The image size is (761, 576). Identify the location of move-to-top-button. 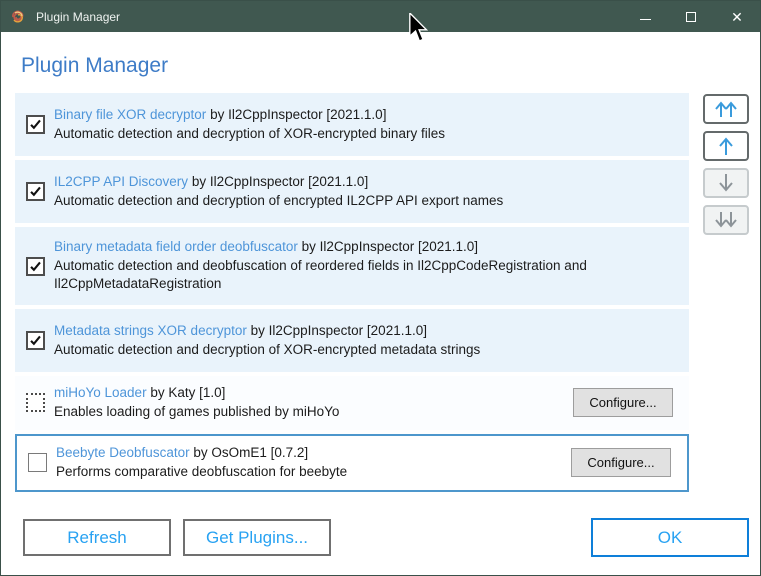
(726, 109).